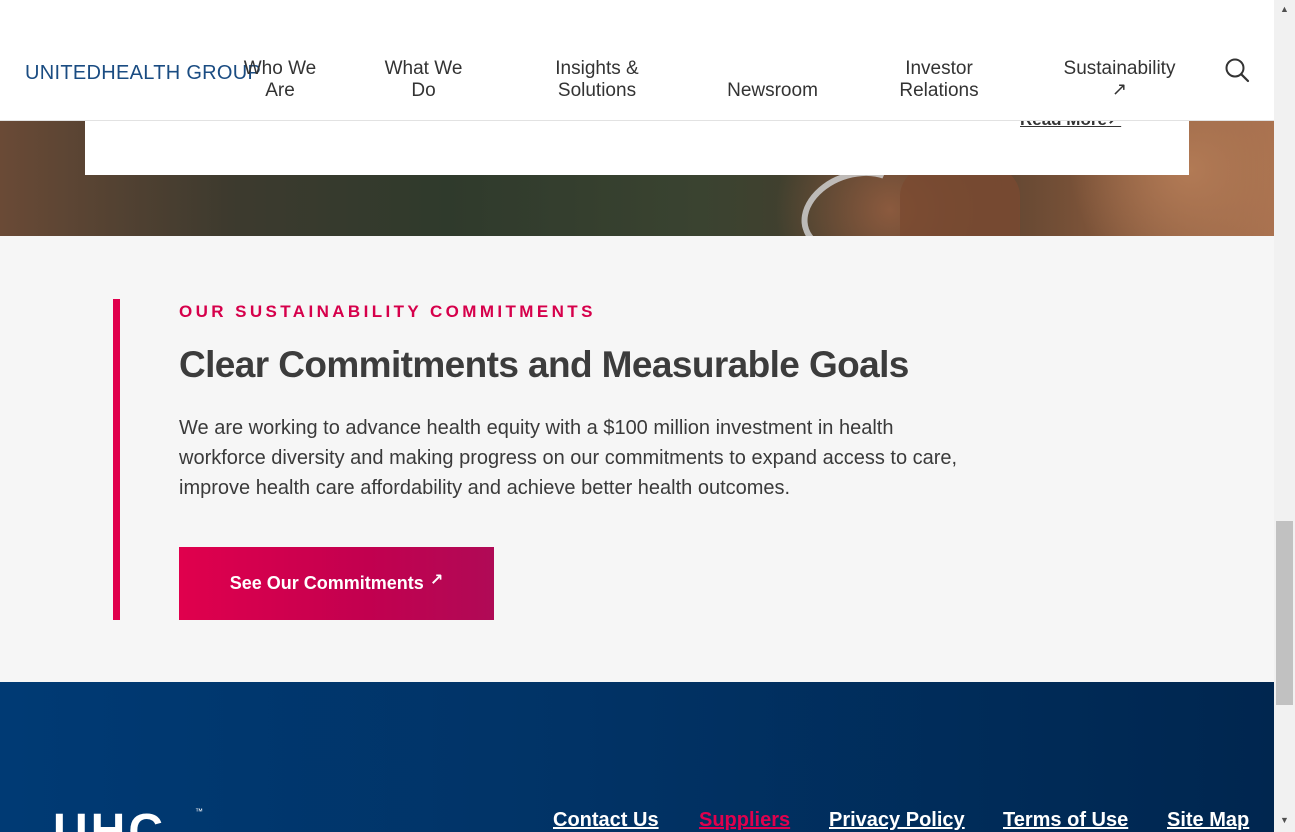 The width and height of the screenshot is (1295, 832). I want to click on uhc-logo: UHC, so click(109, 818).